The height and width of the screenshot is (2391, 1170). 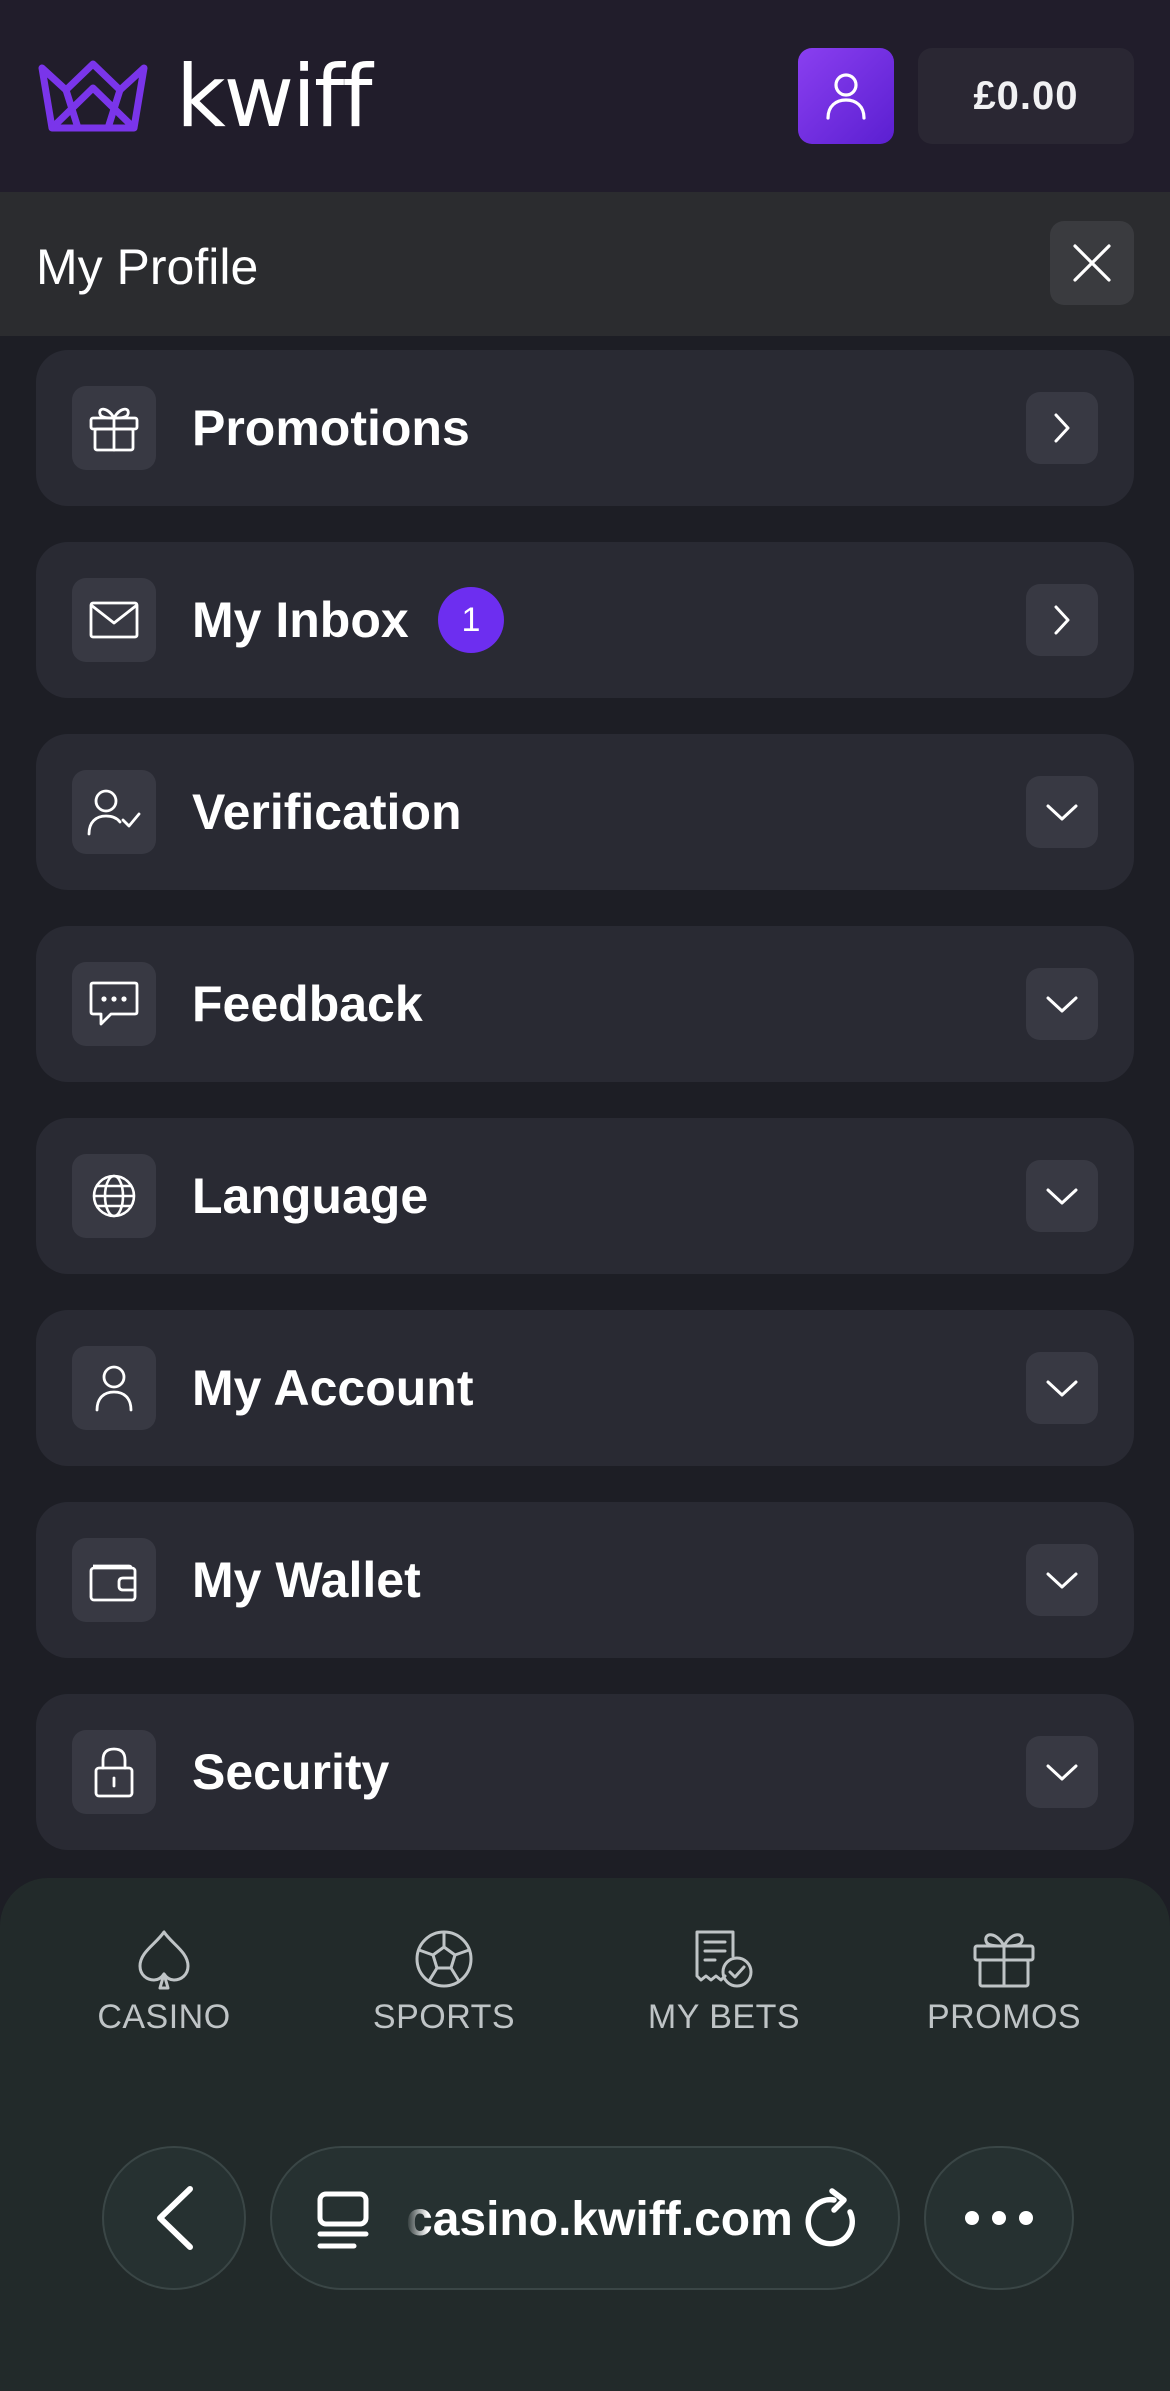 I want to click on lock-icon, so click(x=114, y=1772).